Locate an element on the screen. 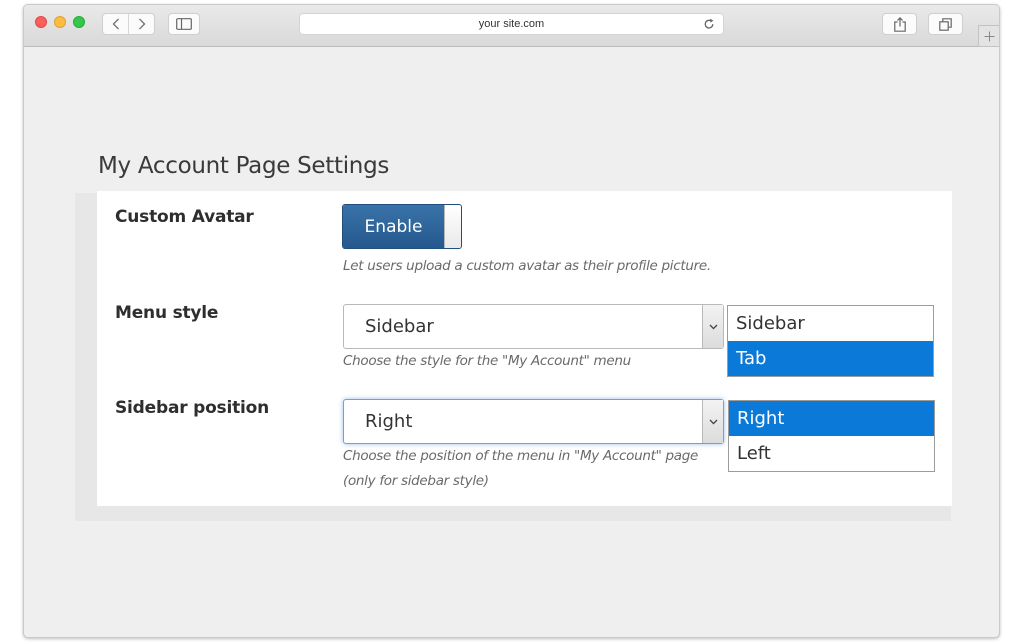 This screenshot has width=1024, height=643. new-tab-button is located at coordinates (988, 36).